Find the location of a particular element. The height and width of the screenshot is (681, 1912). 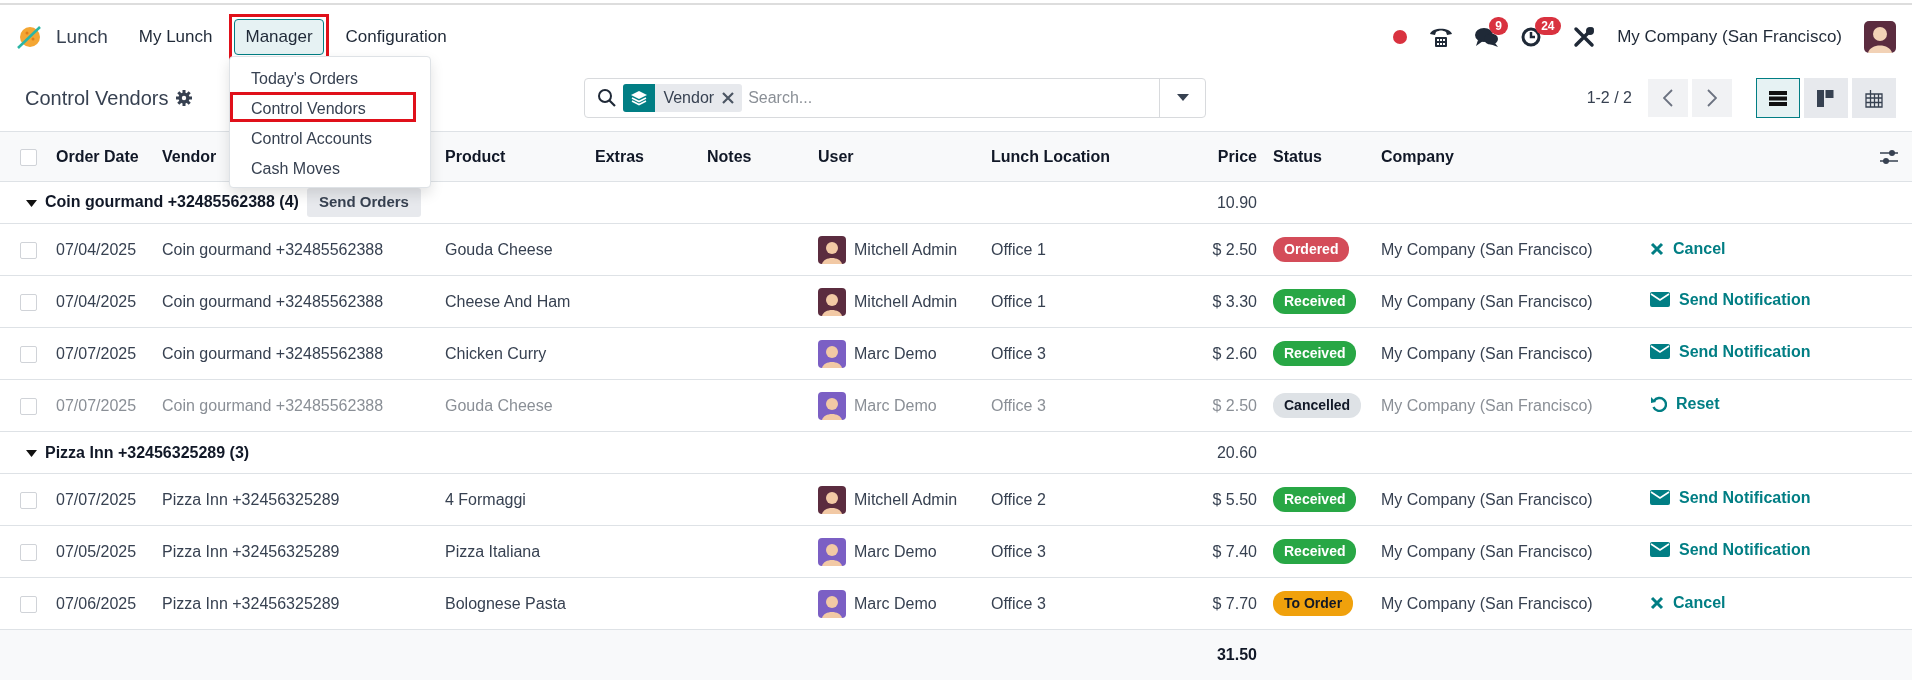

clock-icon is located at coordinates (1531, 37).